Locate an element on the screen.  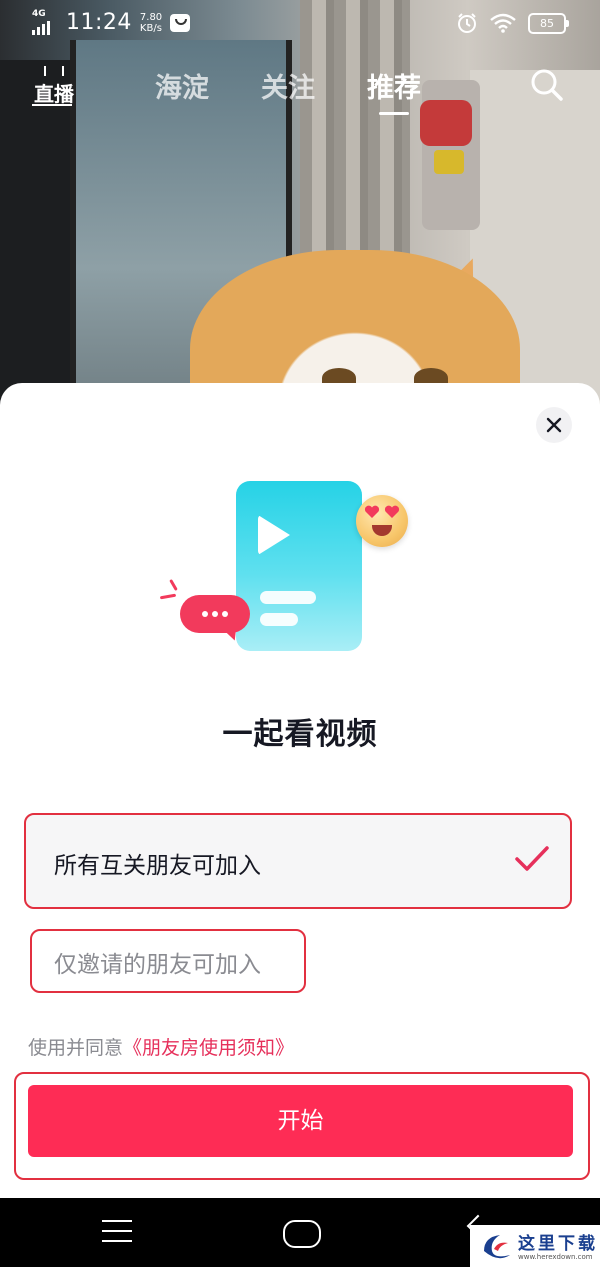
status-bar: 4G 11:24 7.80 KB/s 85 is located at coordinates (300, 24).